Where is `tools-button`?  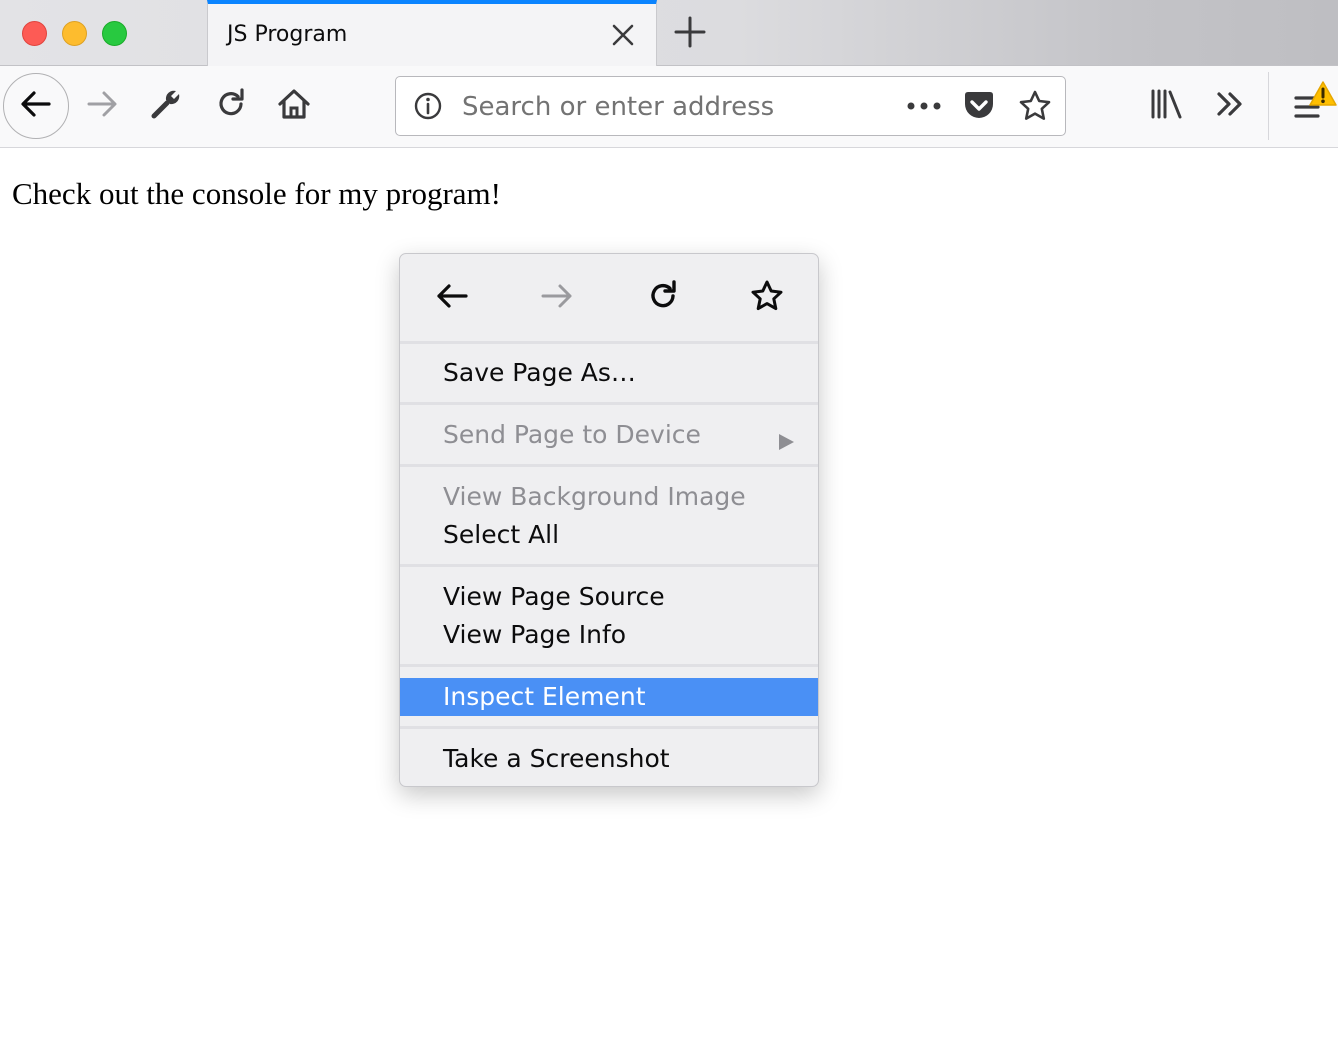
tools-button is located at coordinates (166, 106).